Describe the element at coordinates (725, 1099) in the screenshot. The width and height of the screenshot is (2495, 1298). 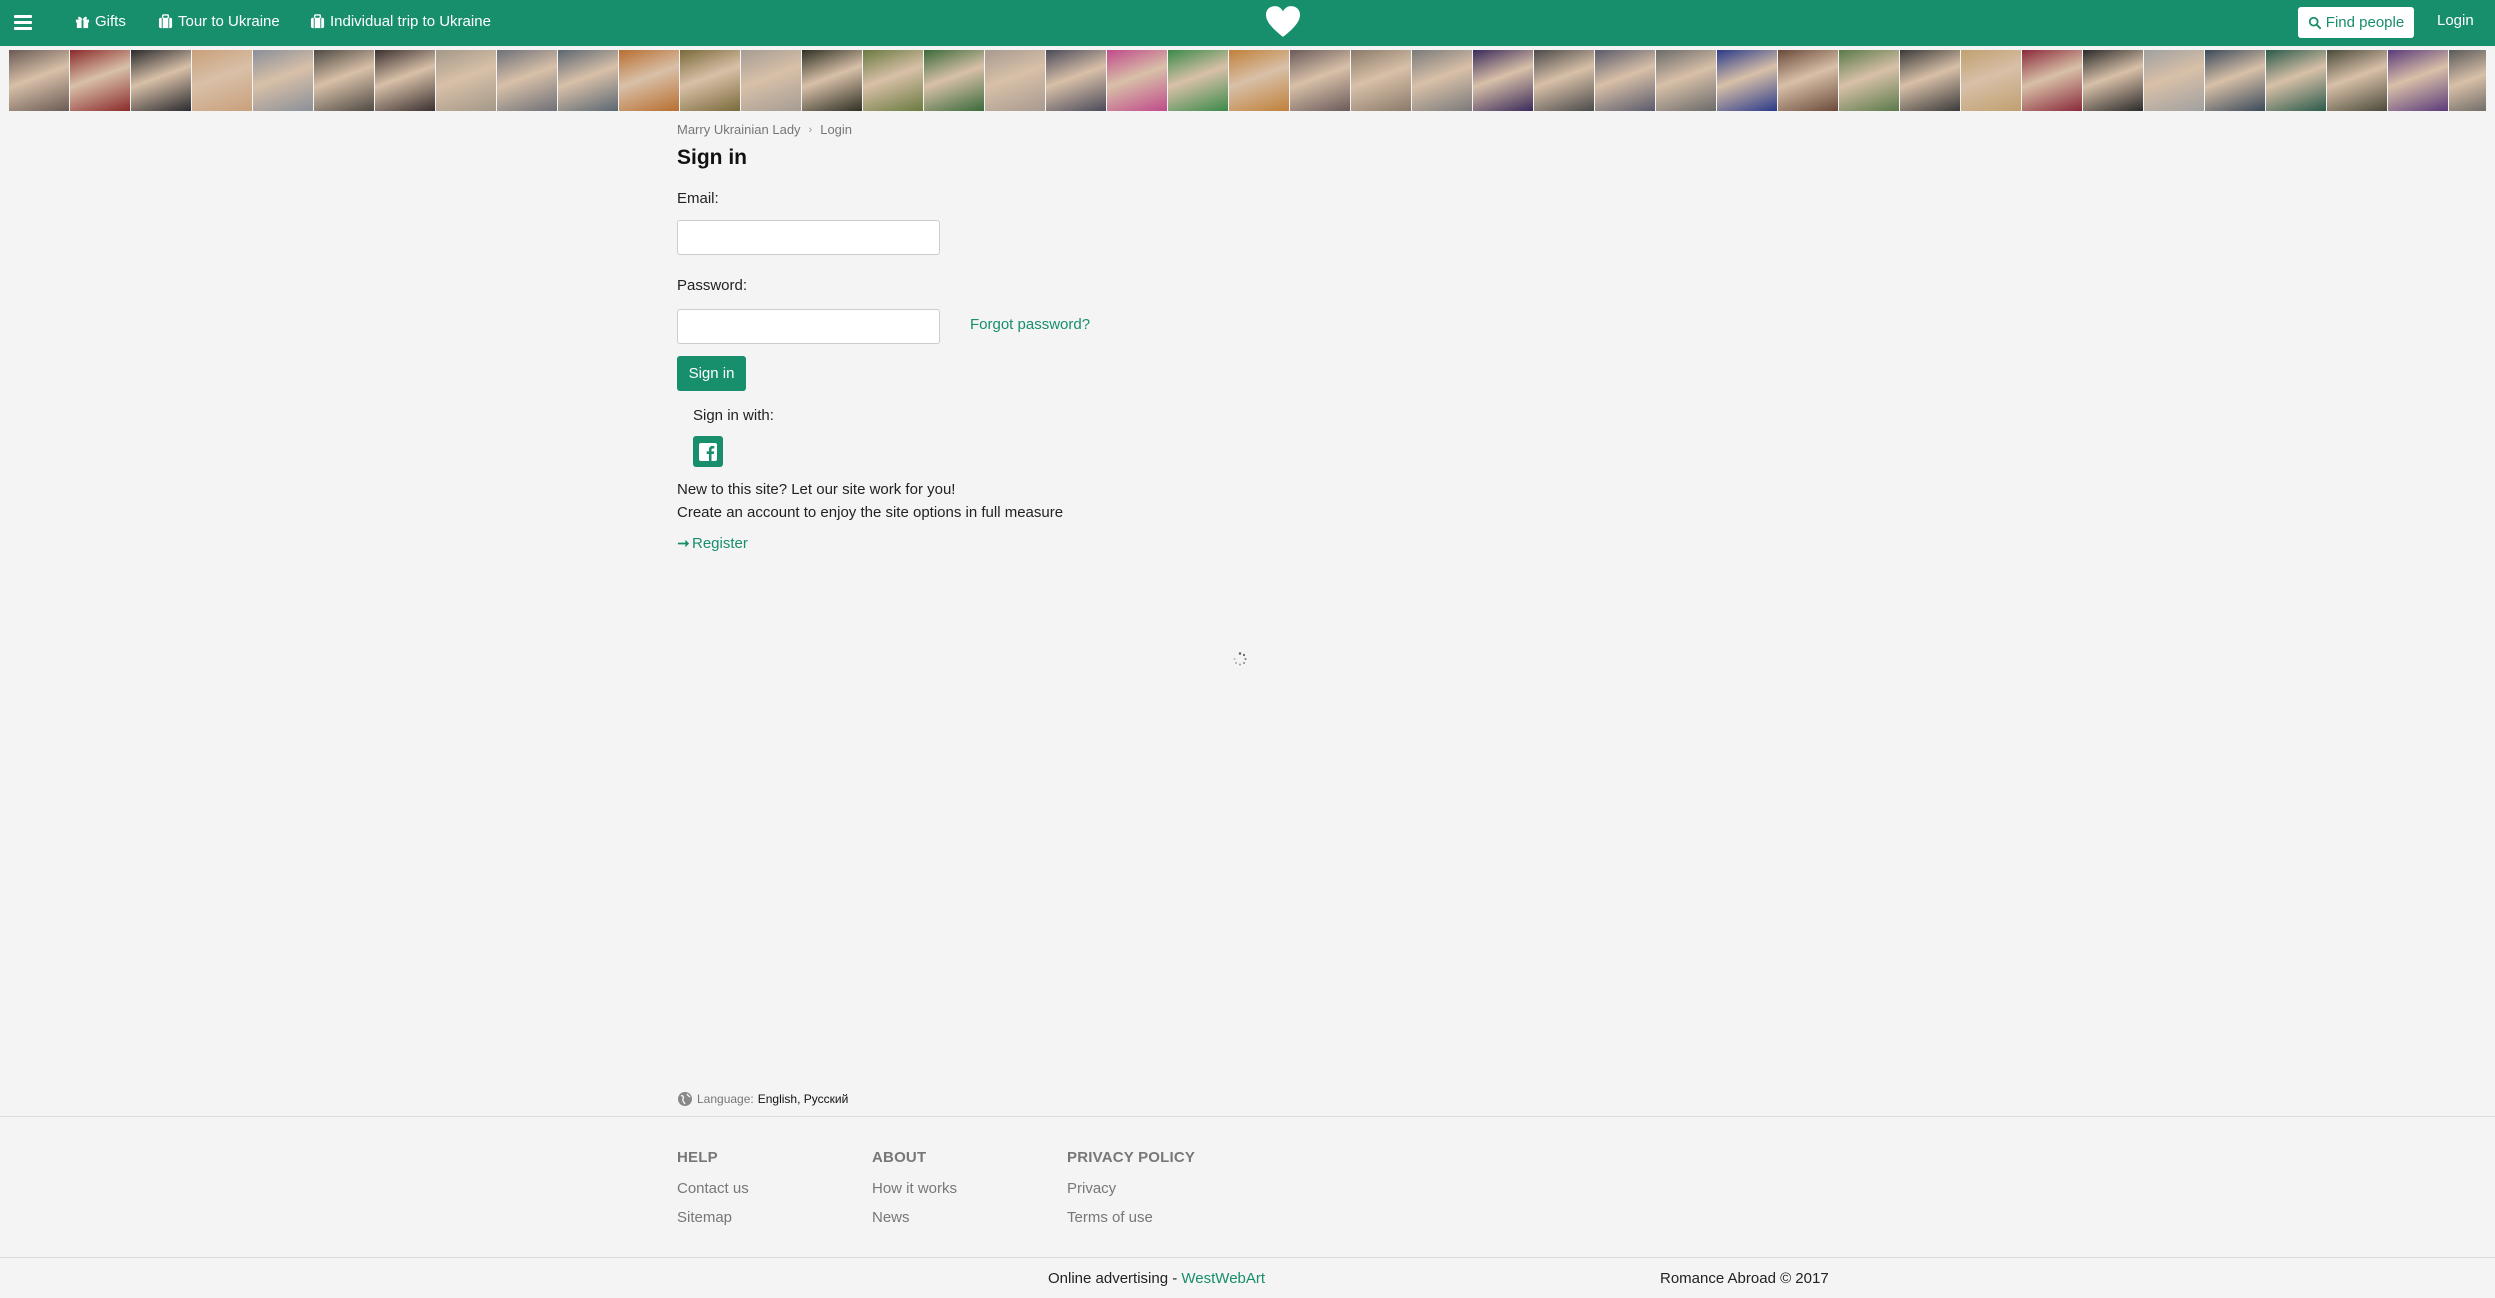
I see `language-label: Language:` at that location.